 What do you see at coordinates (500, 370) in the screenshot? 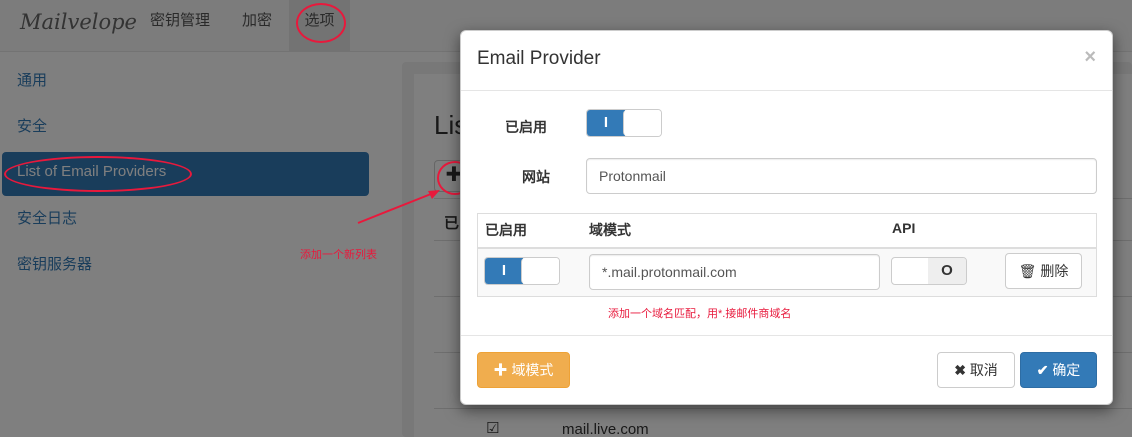
I see `plus-icon: ✚` at bounding box center [500, 370].